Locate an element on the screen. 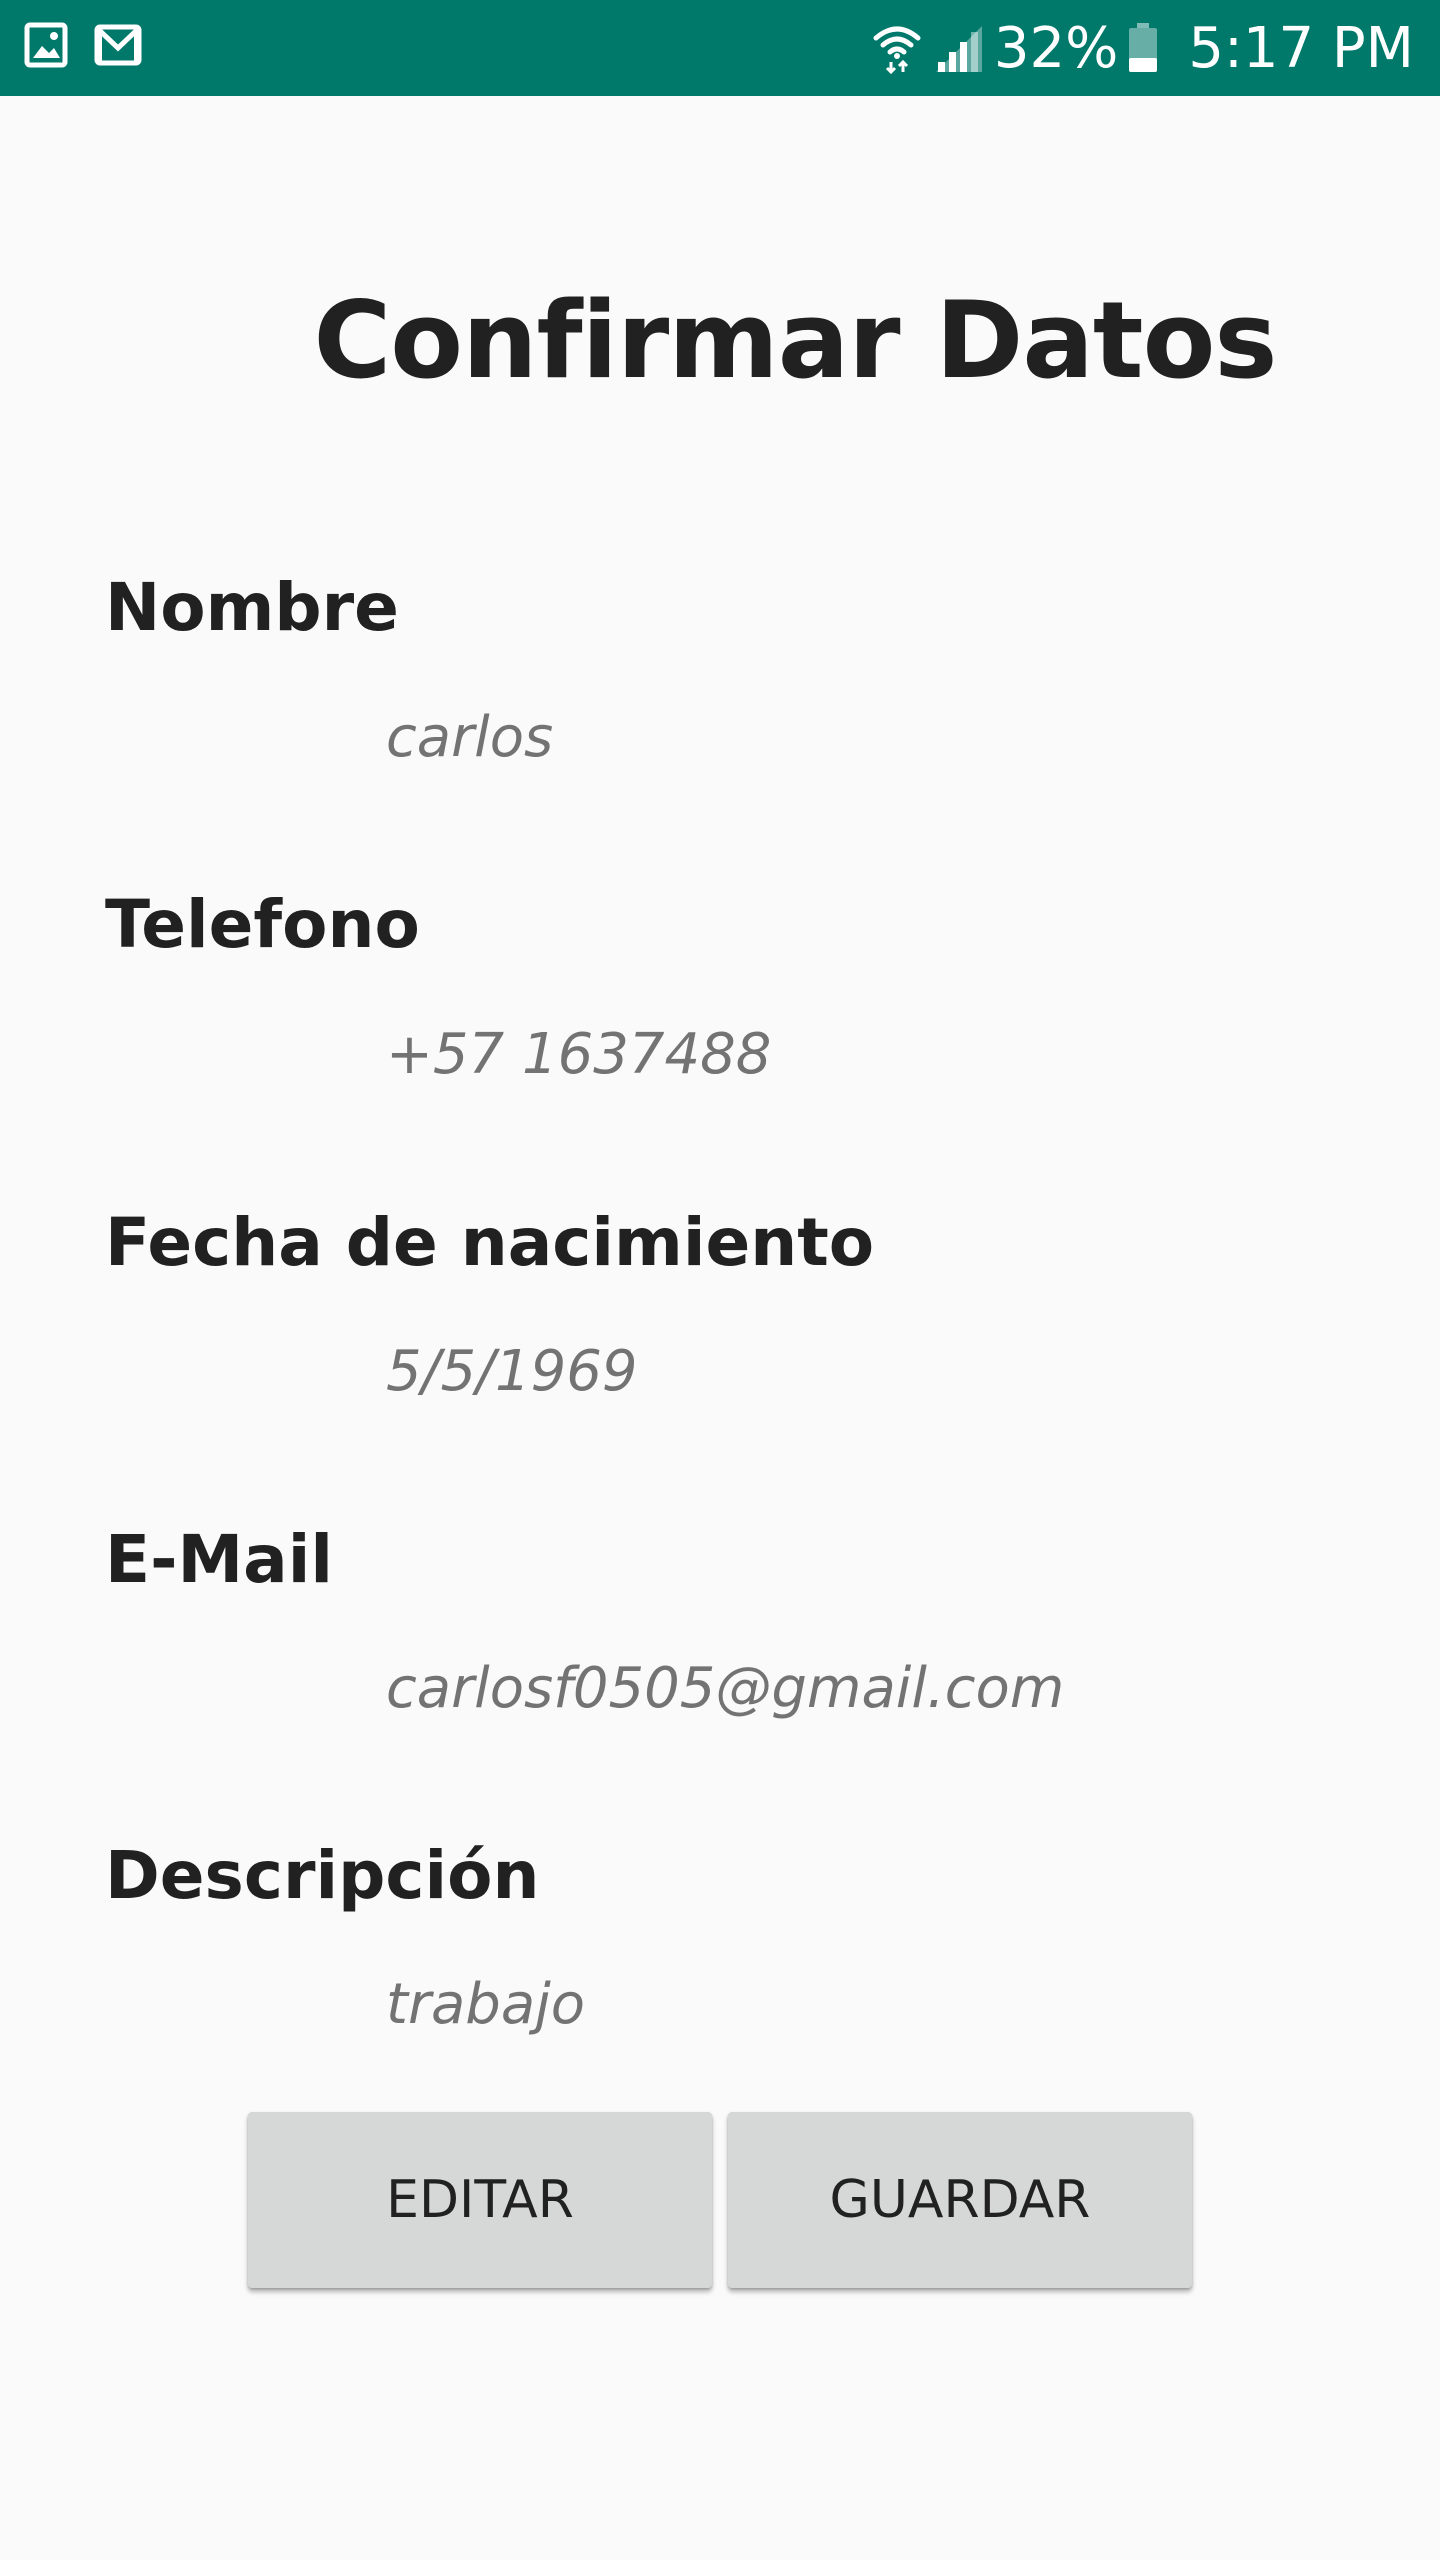 The image size is (1440, 2560). name-label: Nombre is located at coordinates (252, 607).